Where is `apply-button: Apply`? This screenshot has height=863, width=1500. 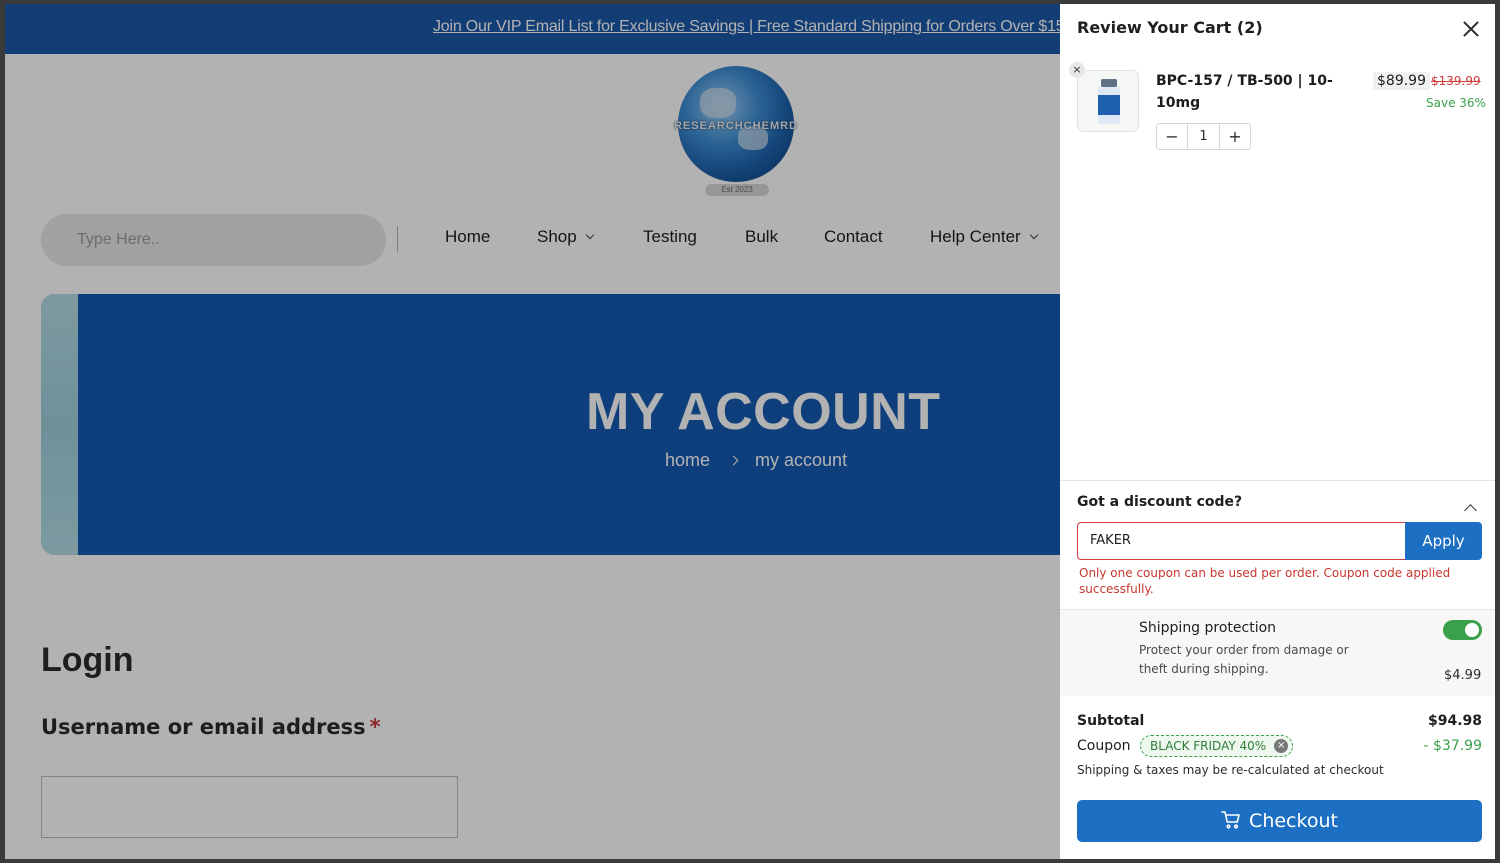 apply-button: Apply is located at coordinates (1443, 541).